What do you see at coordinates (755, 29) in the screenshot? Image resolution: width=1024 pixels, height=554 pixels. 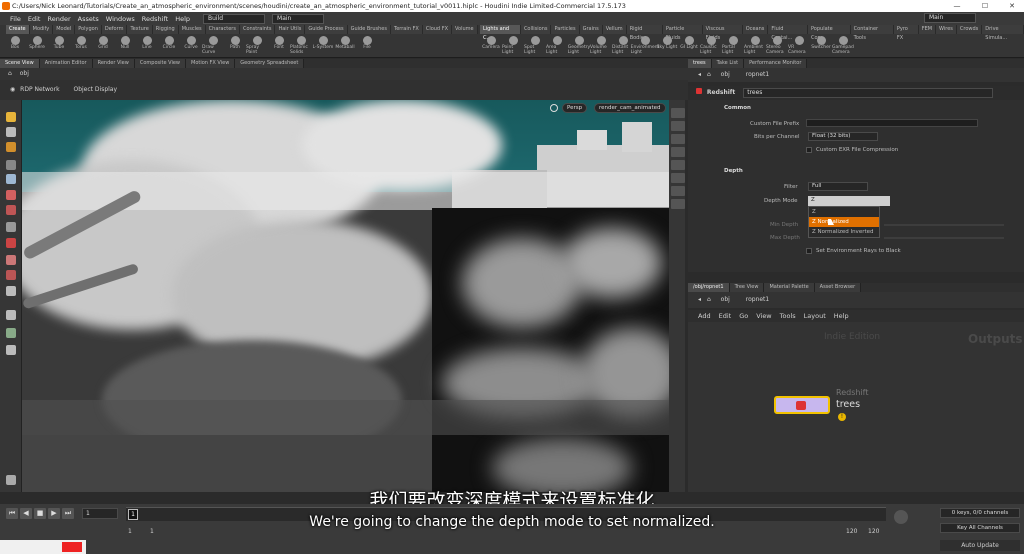 I see `shelf-tab-oceans: Oceans` at bounding box center [755, 29].